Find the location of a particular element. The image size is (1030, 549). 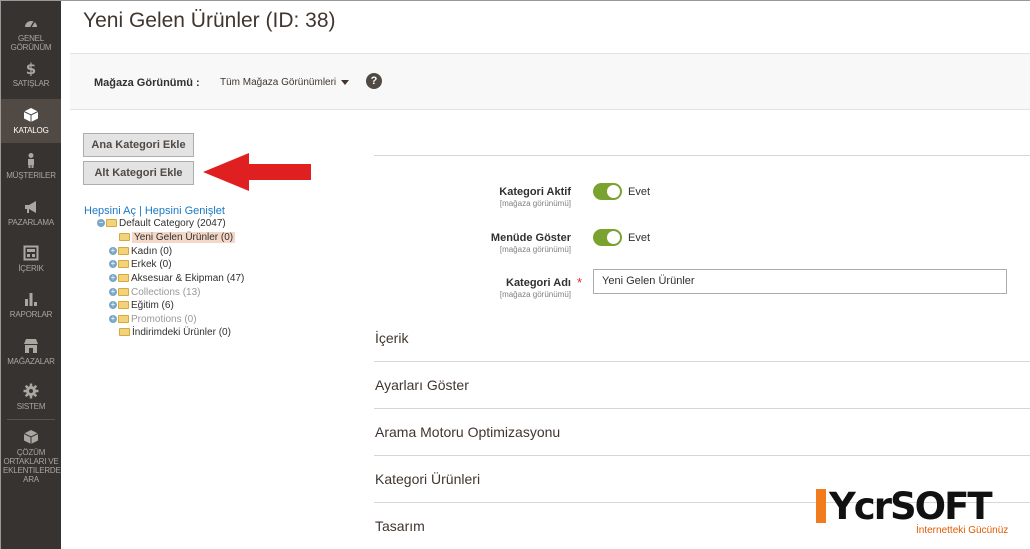

section-seo: Arama Motoru Optimizasyonu is located at coordinates (702, 432).